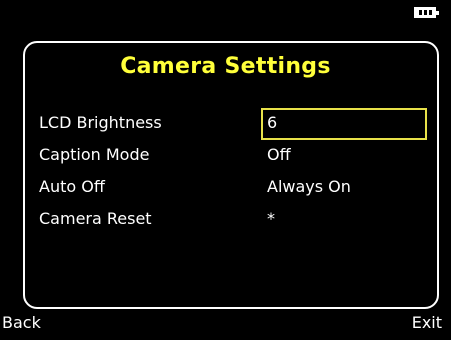 Image resolution: width=451 pixels, height=340 pixels. Describe the element at coordinates (225, 66) in the screenshot. I see `page-title: Camera Settings` at that location.